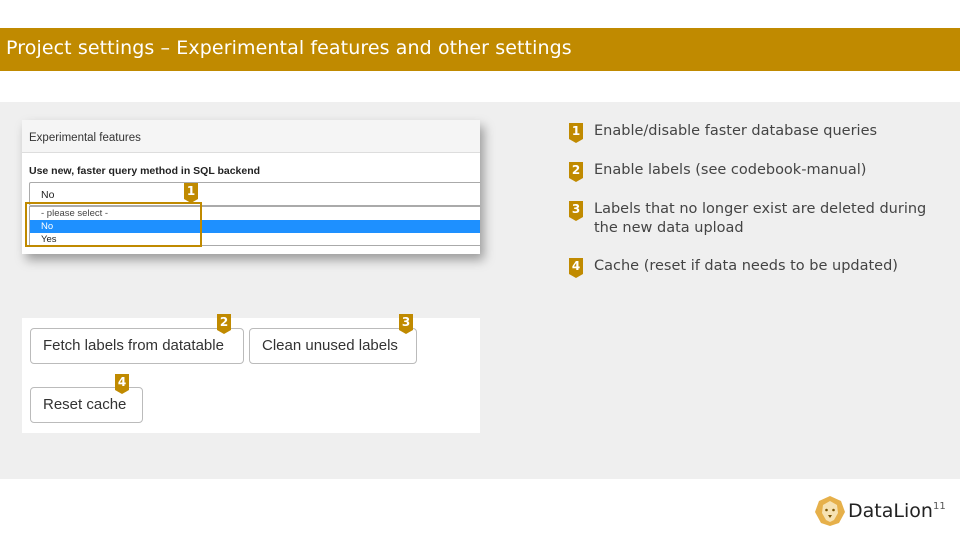  What do you see at coordinates (576, 172) in the screenshot?
I see `legend-badge-2: 2` at bounding box center [576, 172].